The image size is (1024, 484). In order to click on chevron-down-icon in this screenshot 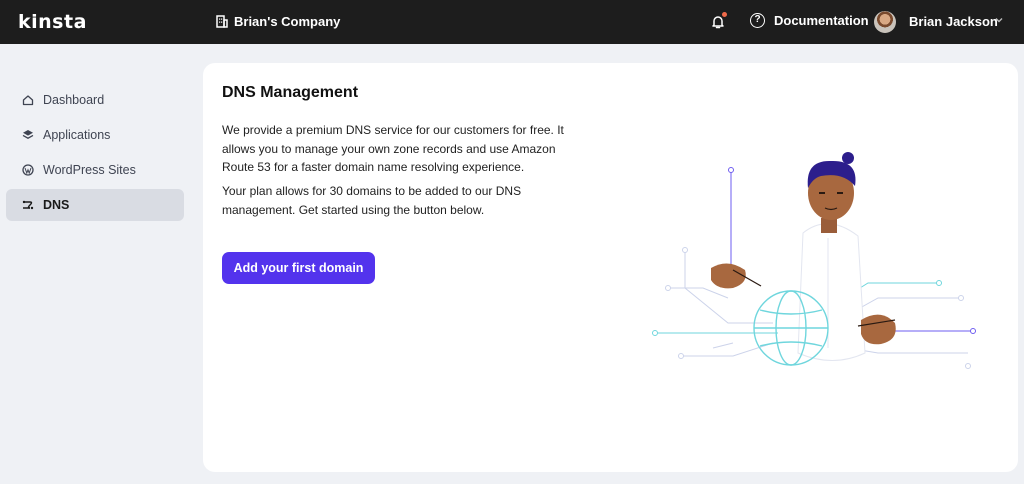, I will do `click(999, 20)`.